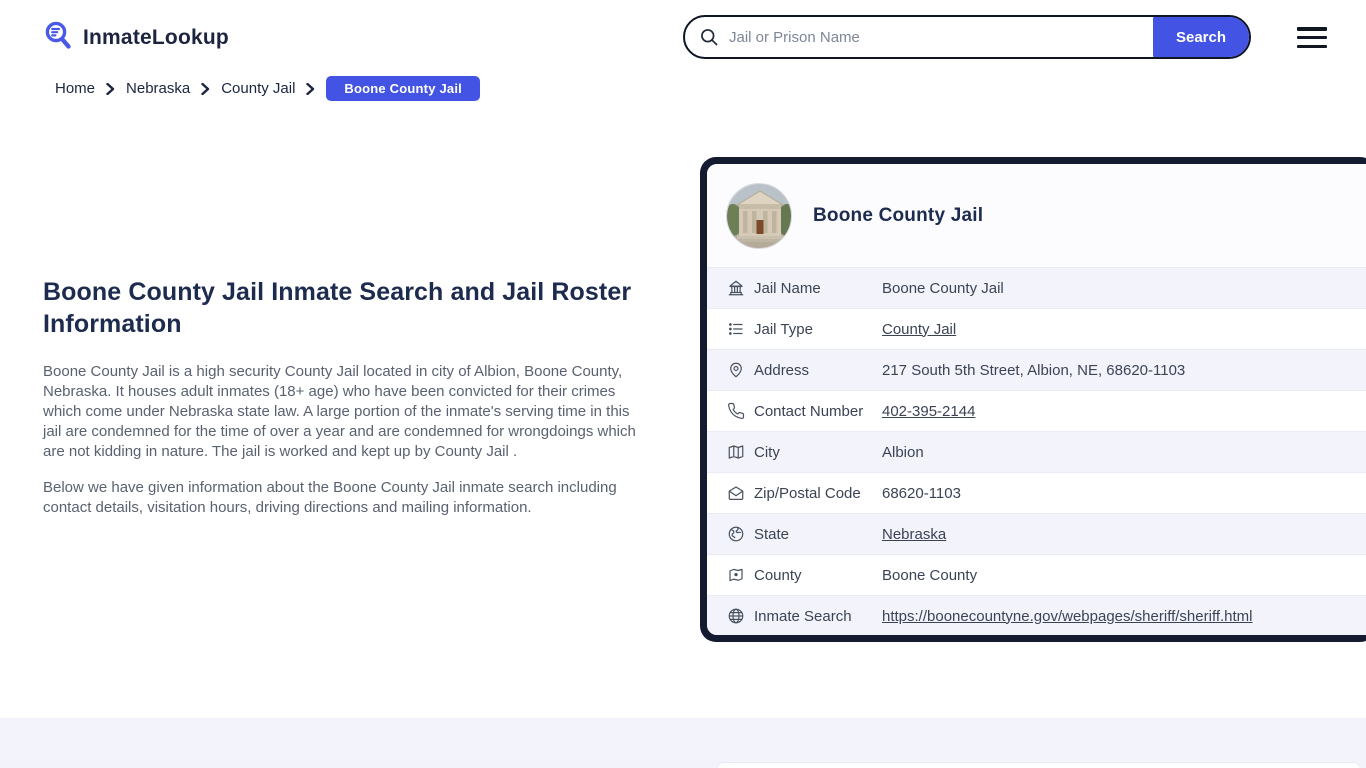 The image size is (1366, 768). I want to click on state-link: Nebraska, so click(914, 534).